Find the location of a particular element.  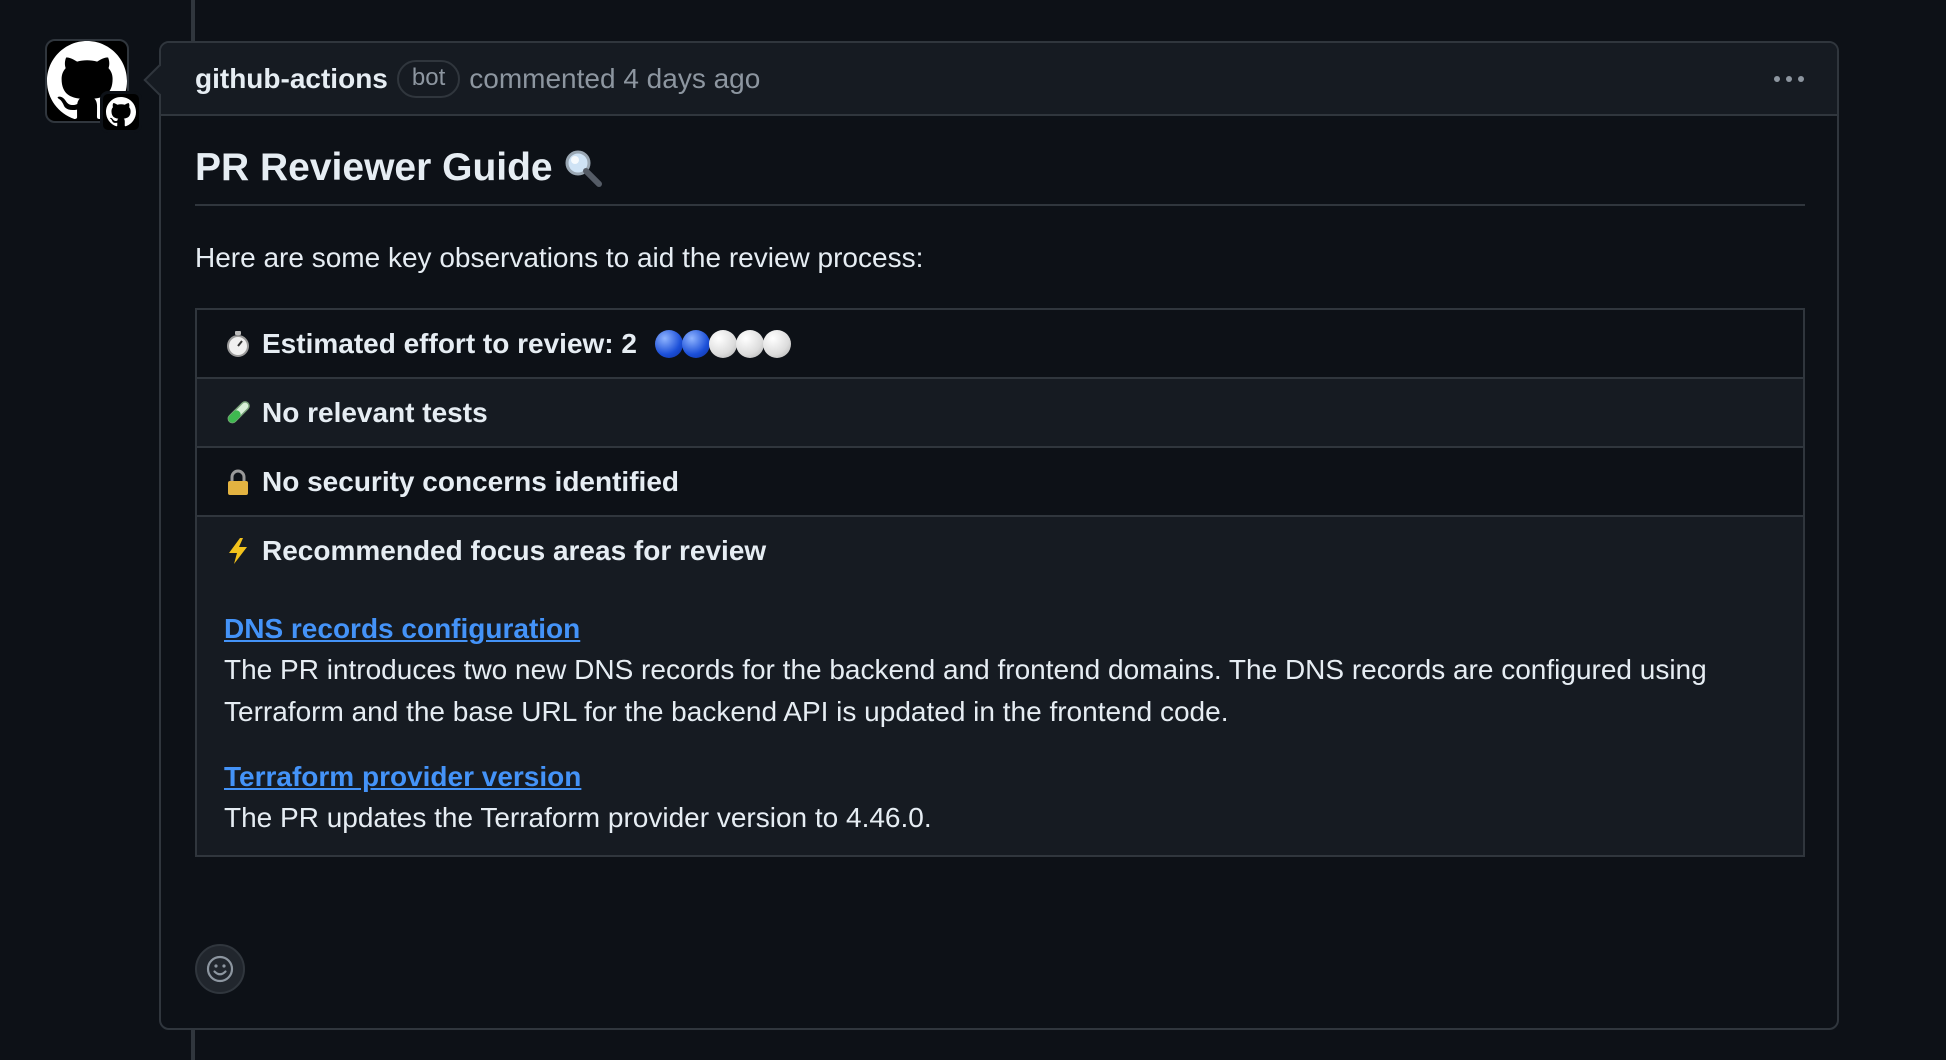

table-row: No relevant tests is located at coordinates (1000, 412).